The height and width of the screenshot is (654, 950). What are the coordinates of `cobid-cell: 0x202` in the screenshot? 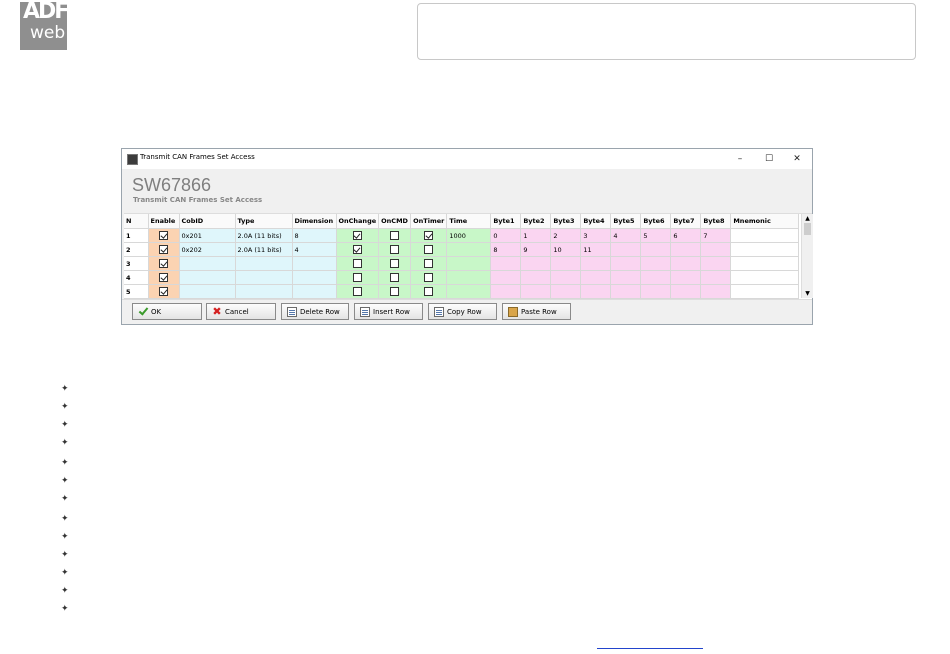 It's located at (207, 249).